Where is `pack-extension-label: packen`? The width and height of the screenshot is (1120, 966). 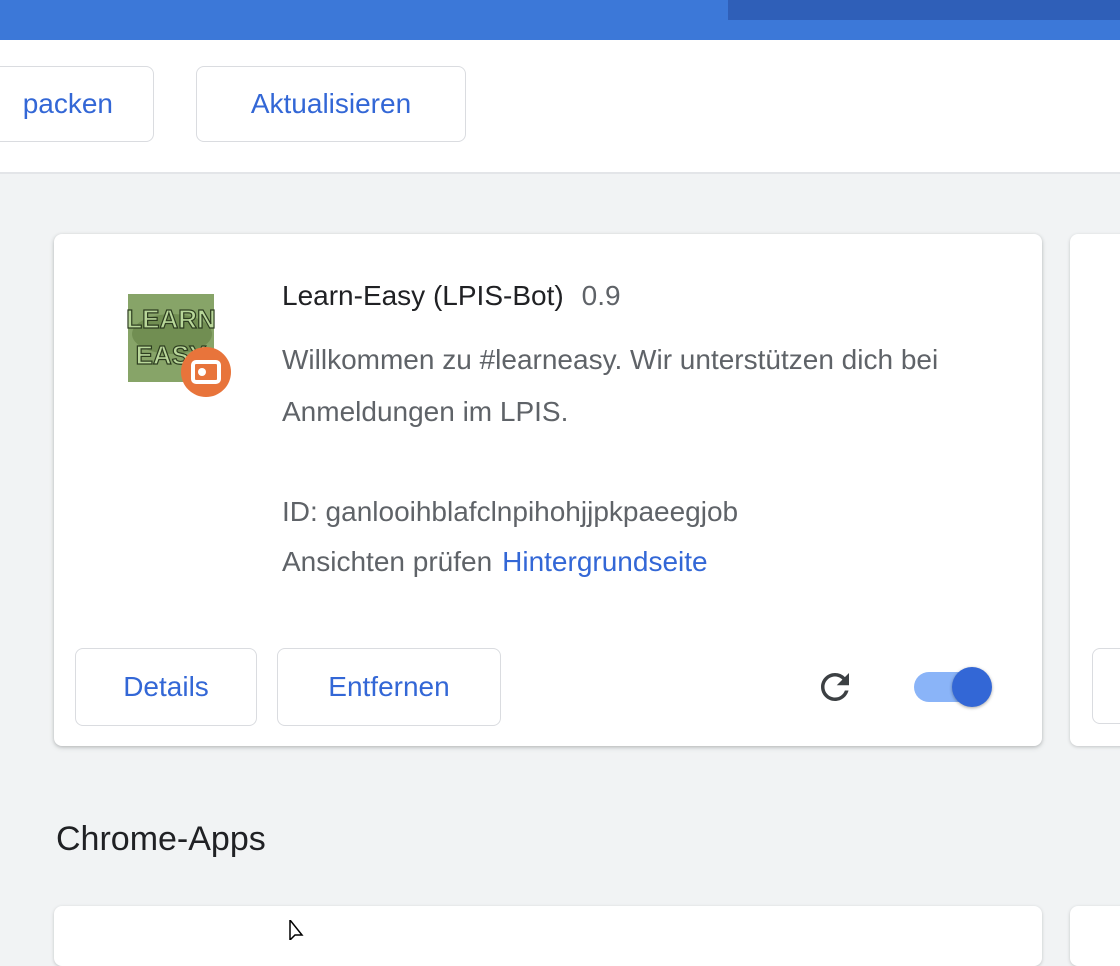 pack-extension-label: packen is located at coordinates (67, 103).